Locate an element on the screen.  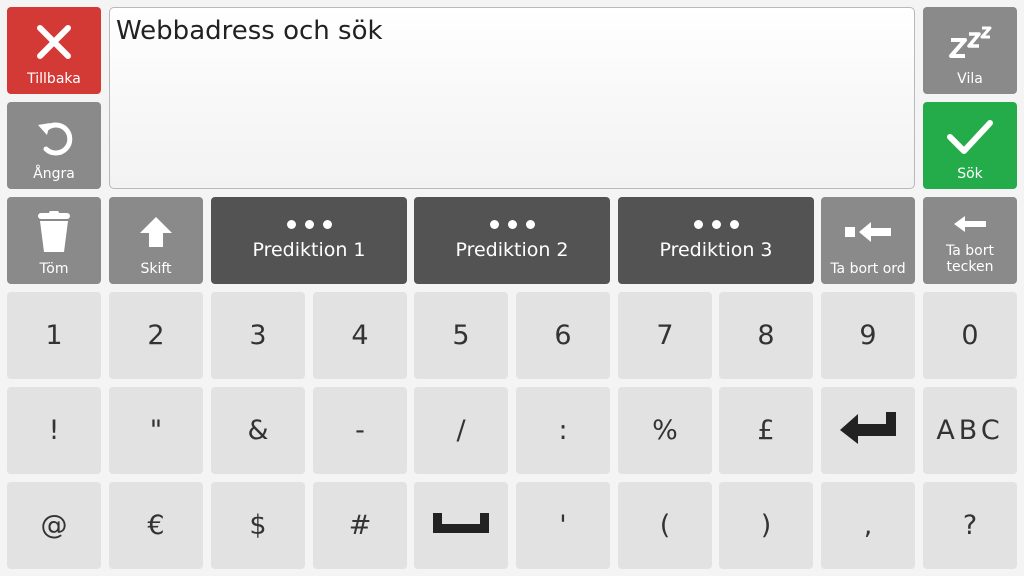
key-question: ? is located at coordinates (970, 525).